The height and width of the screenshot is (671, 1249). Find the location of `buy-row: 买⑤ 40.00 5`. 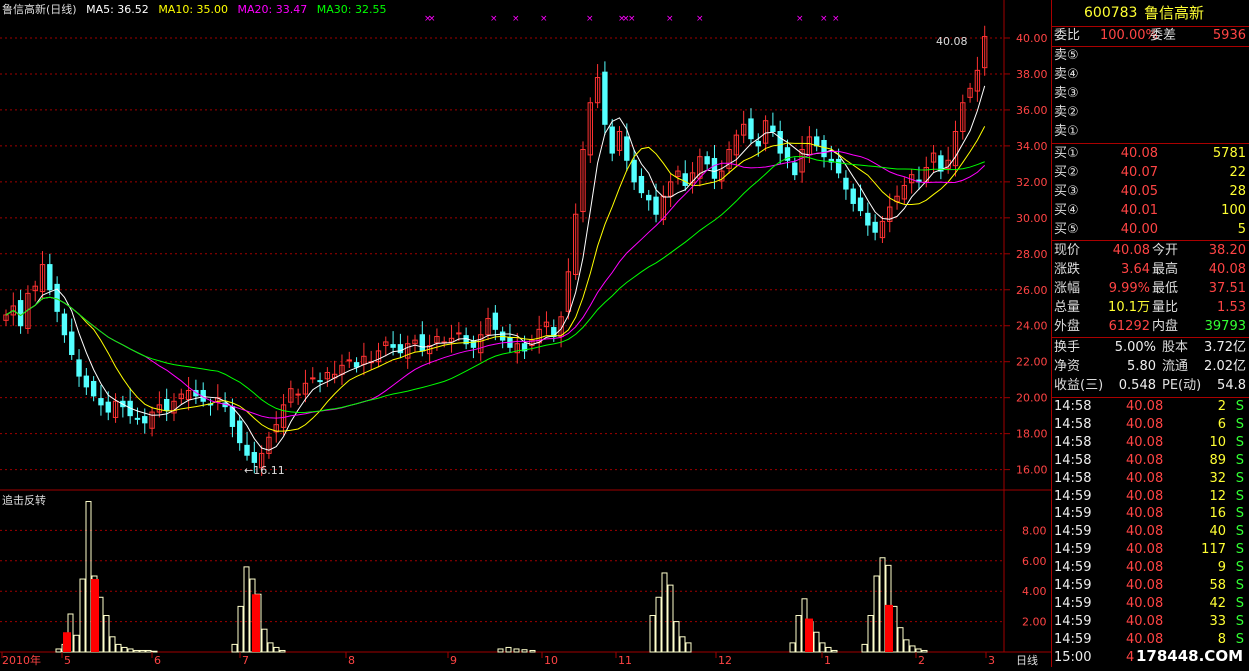

buy-row: 买⑤ 40.00 5 is located at coordinates (1150, 230).